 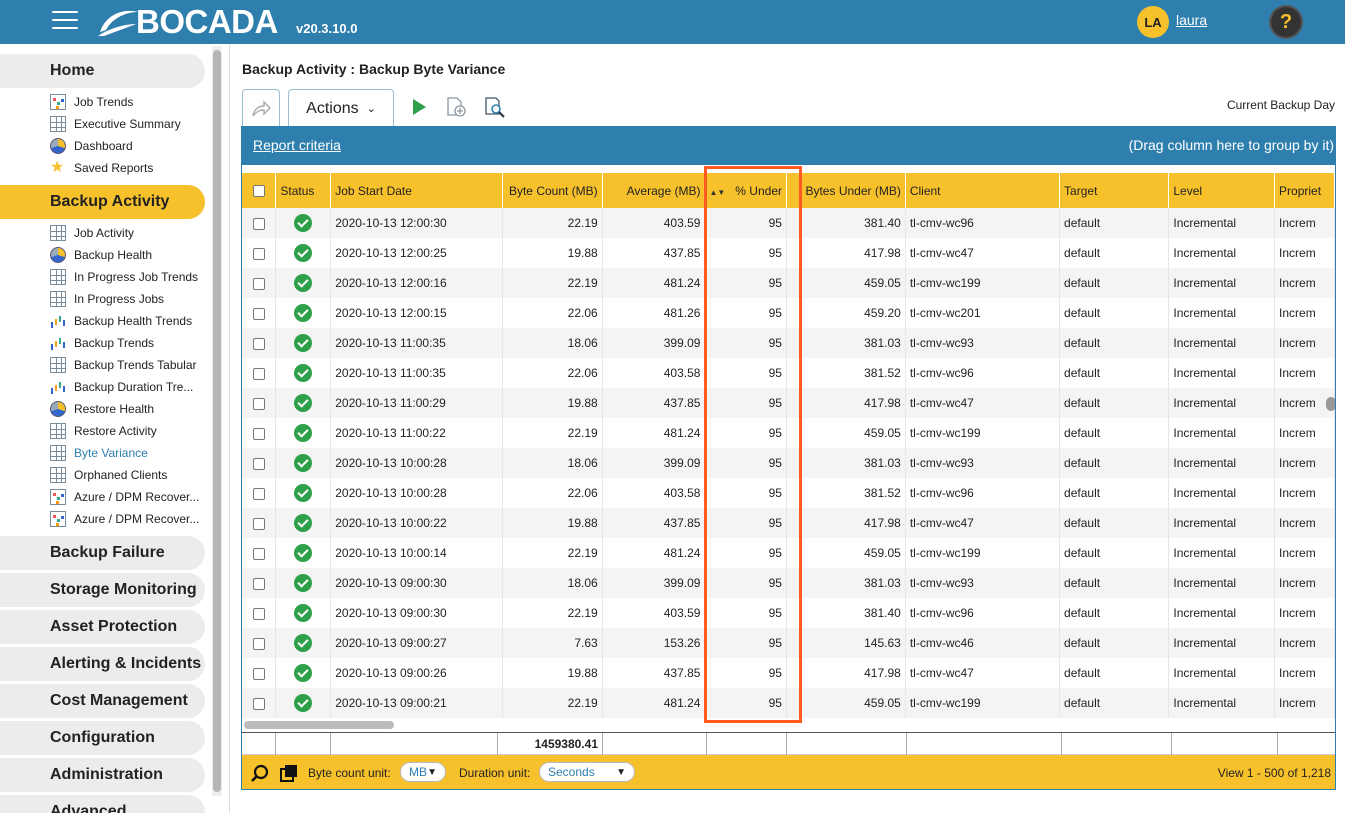 What do you see at coordinates (419, 107) in the screenshot?
I see `run-button` at bounding box center [419, 107].